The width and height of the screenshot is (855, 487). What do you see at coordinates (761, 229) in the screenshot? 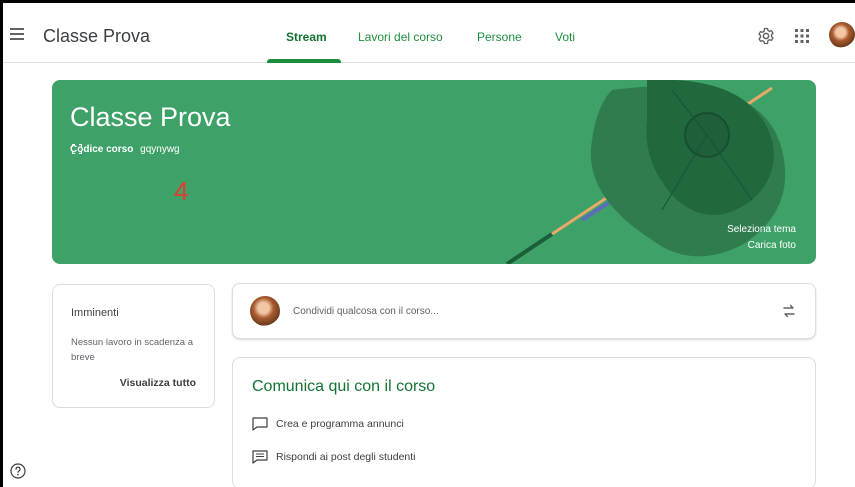
I see `select-theme-link: Seleziona tema` at bounding box center [761, 229].